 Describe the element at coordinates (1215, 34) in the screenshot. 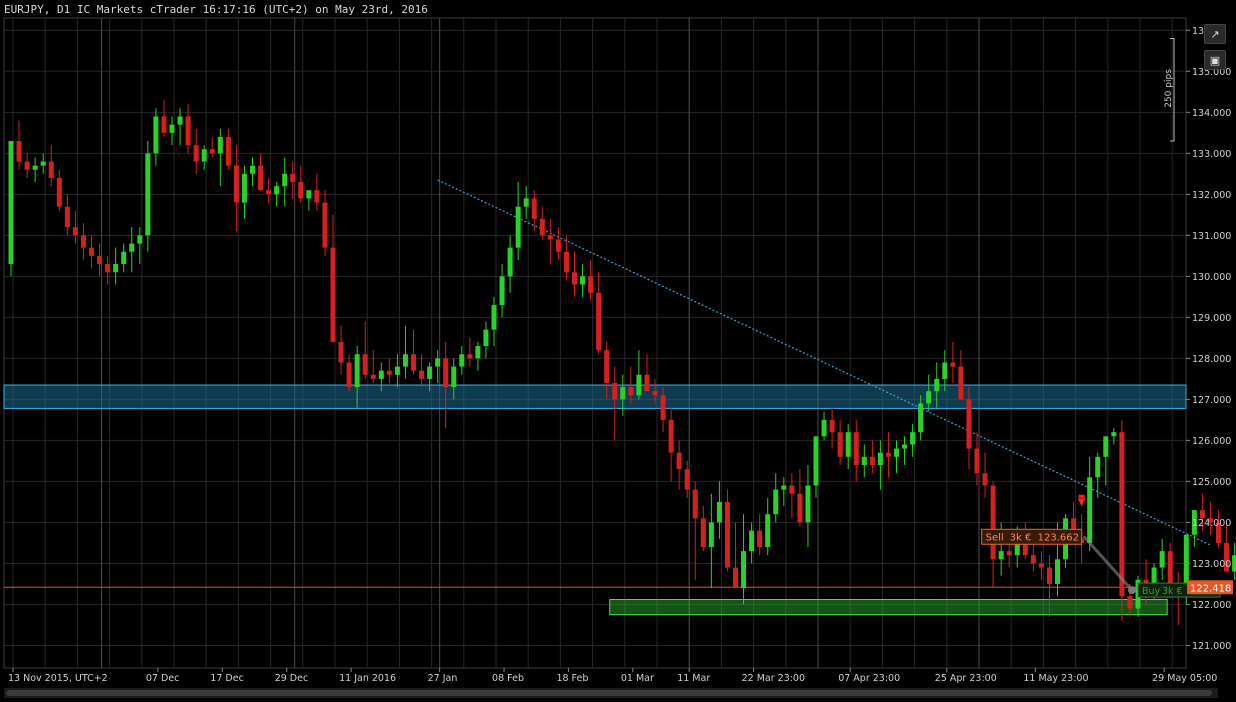

I see `popout-icon: ↗` at that location.